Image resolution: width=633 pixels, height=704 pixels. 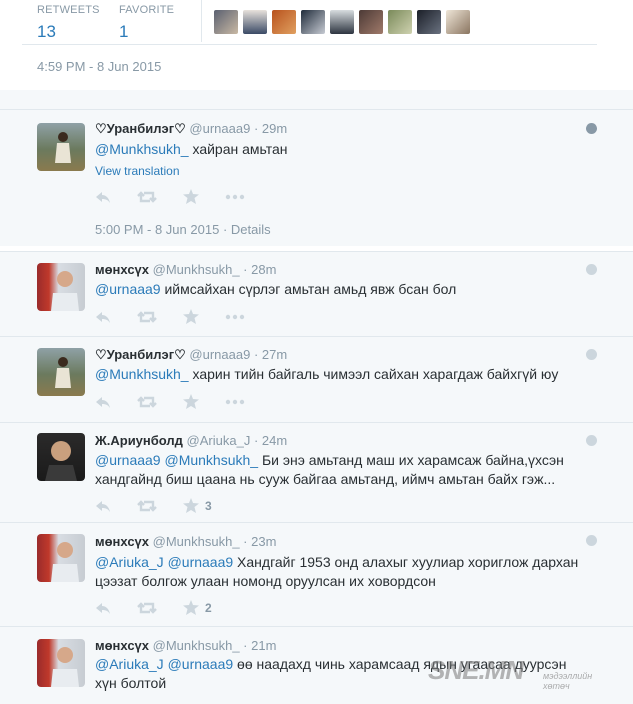 I want to click on tweet-timestamp: 4:59 PM - 8 Jun 2015, so click(x=99, y=66).